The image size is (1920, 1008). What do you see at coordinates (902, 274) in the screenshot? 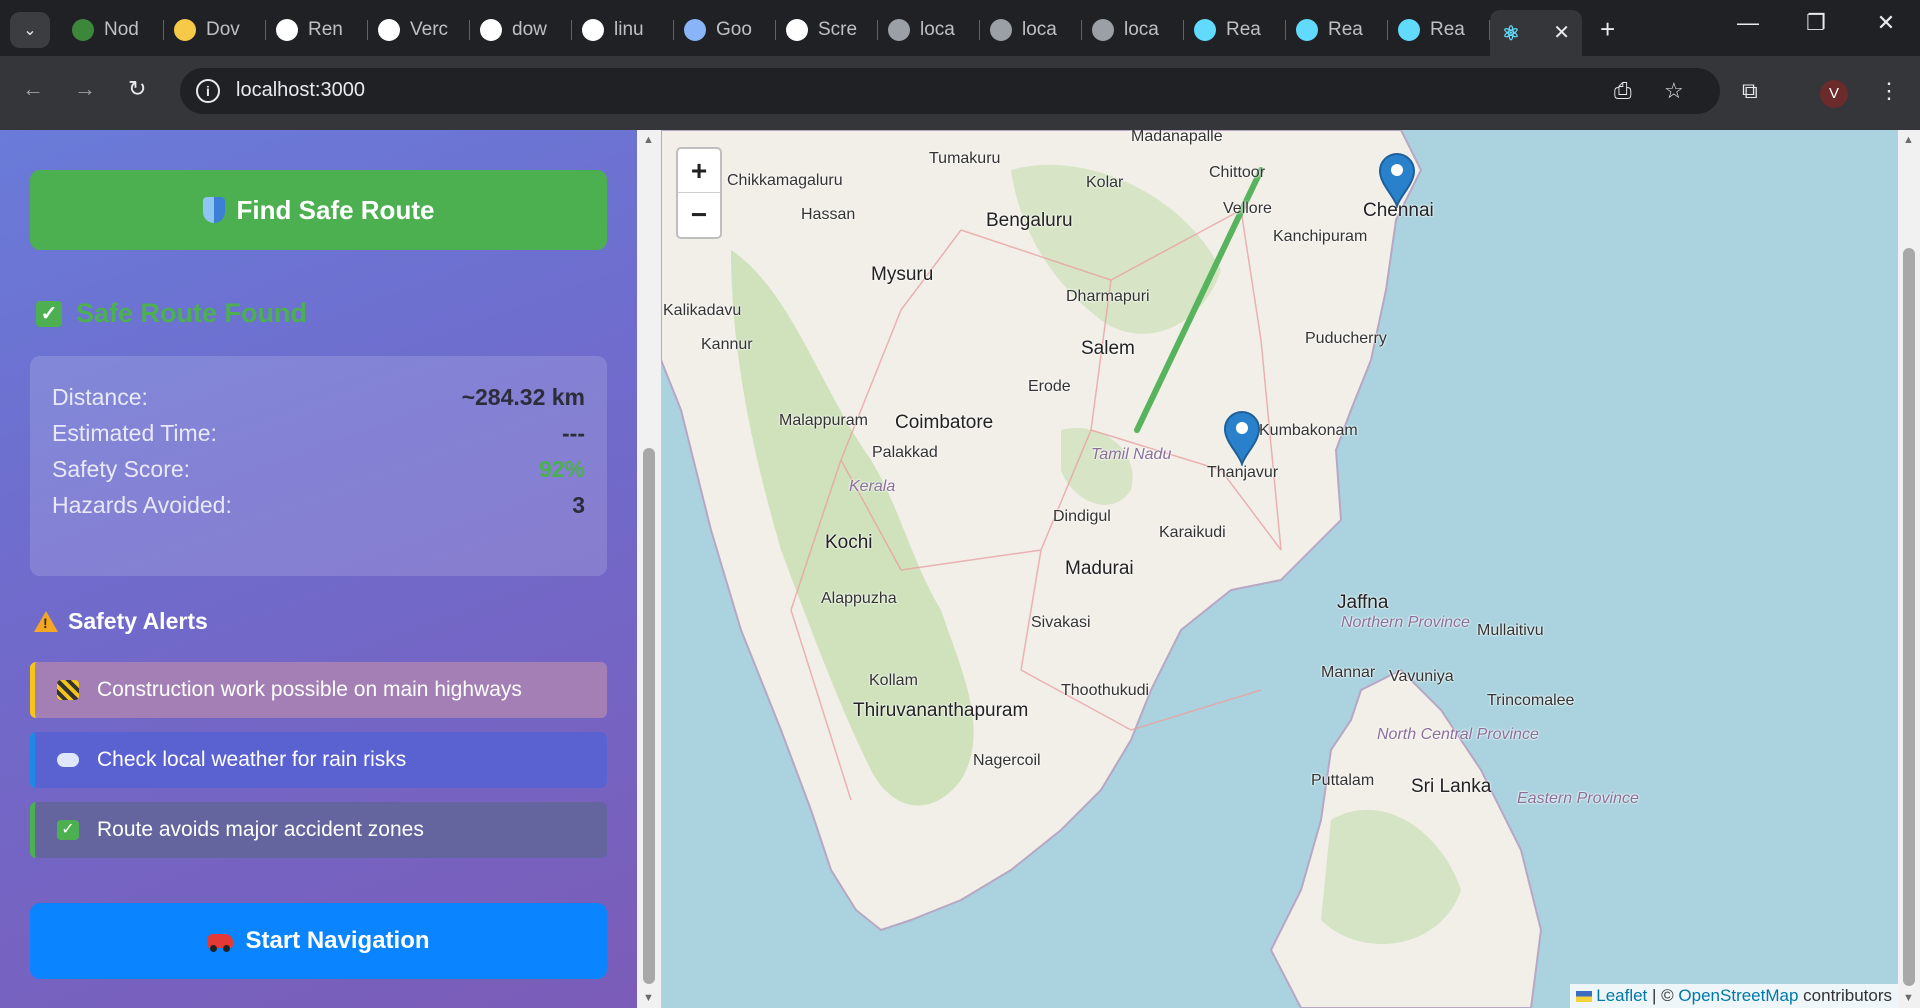
I see `map-label-city: Mysuru` at bounding box center [902, 274].